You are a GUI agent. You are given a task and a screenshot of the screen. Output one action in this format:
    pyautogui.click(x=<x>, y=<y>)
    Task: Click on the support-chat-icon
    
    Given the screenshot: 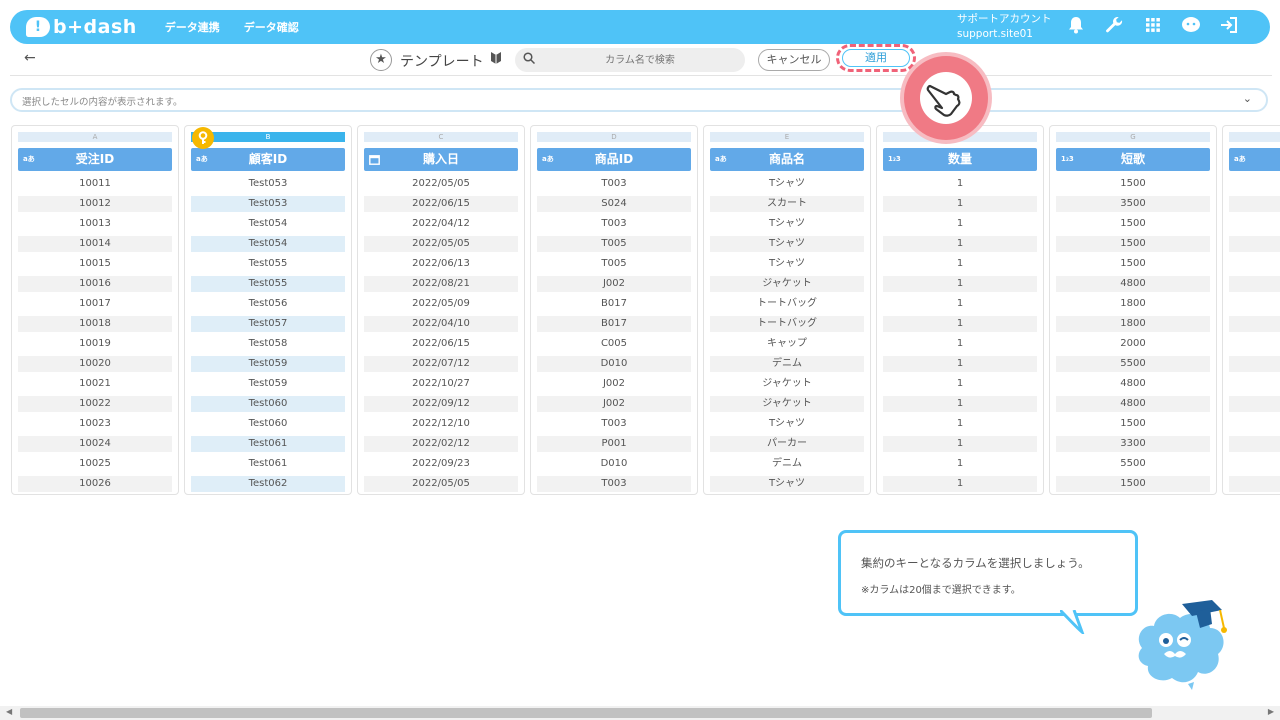 What is the action you would take?
    pyautogui.click(x=1191, y=27)
    